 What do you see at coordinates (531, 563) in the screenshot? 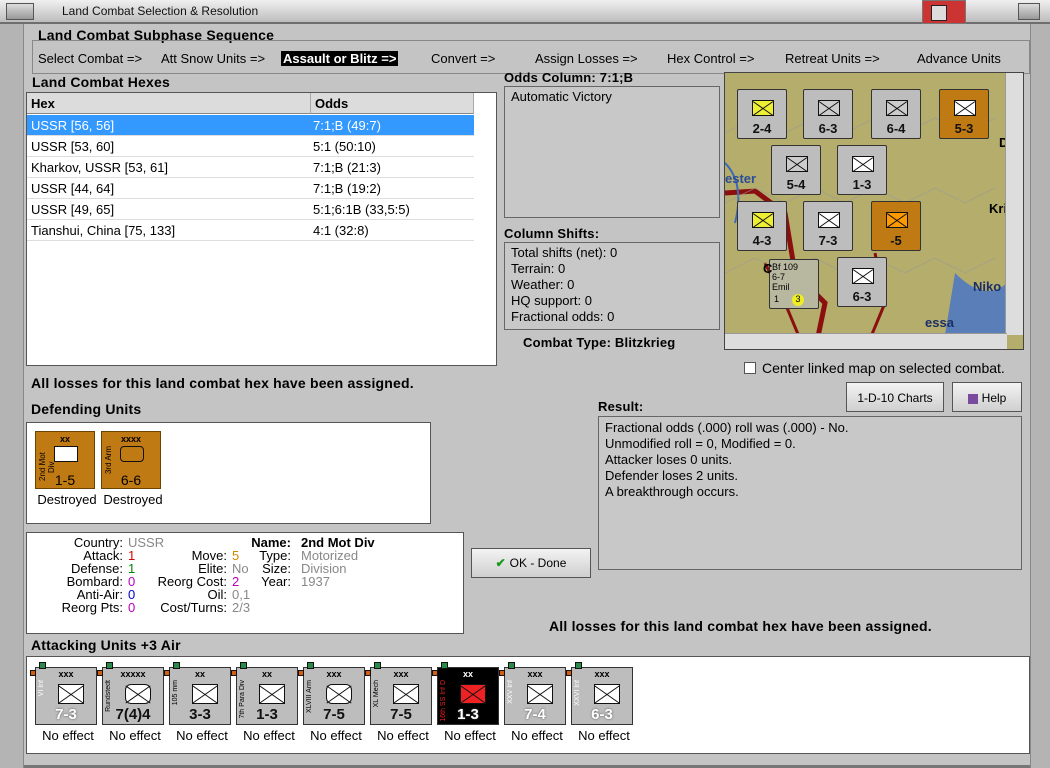
I see `ok-done-button: ✔ OK - Done` at bounding box center [531, 563].